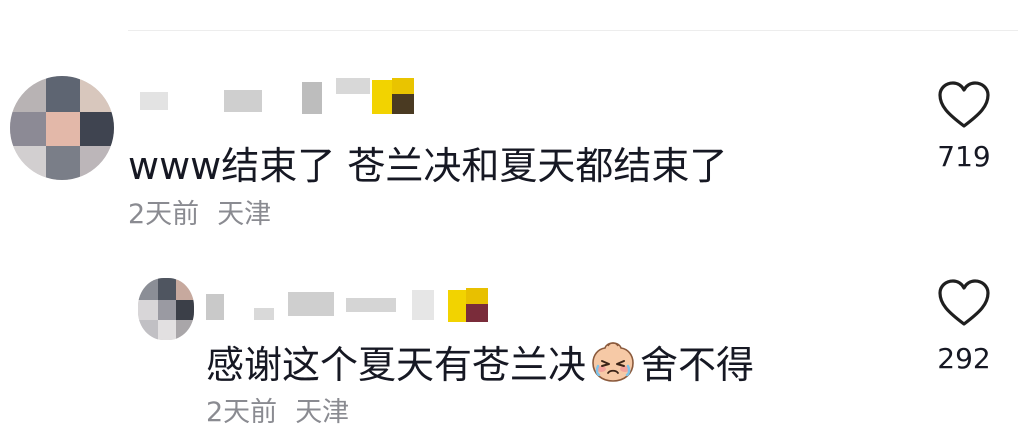  What do you see at coordinates (164, 214) in the screenshot?
I see `comment-time: 2天前` at bounding box center [164, 214].